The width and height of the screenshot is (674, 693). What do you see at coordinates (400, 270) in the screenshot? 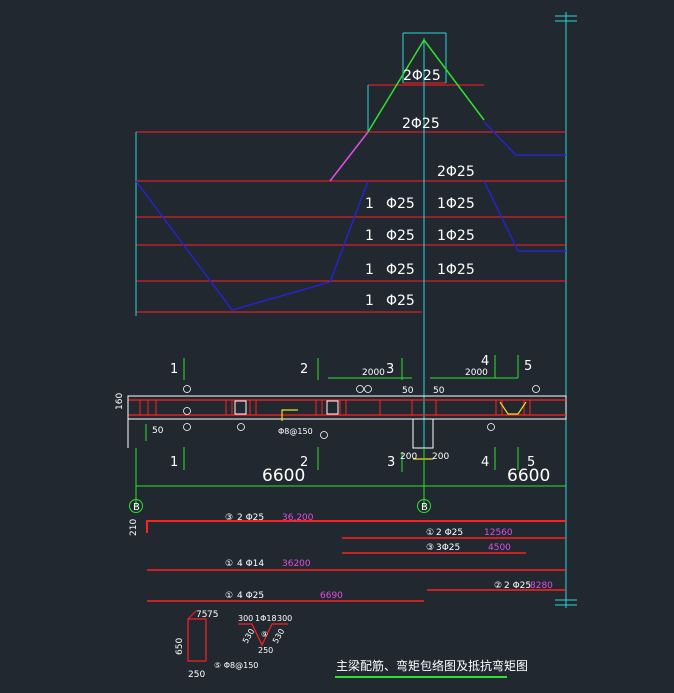
I see `row3-mid: Φ25` at bounding box center [400, 270].